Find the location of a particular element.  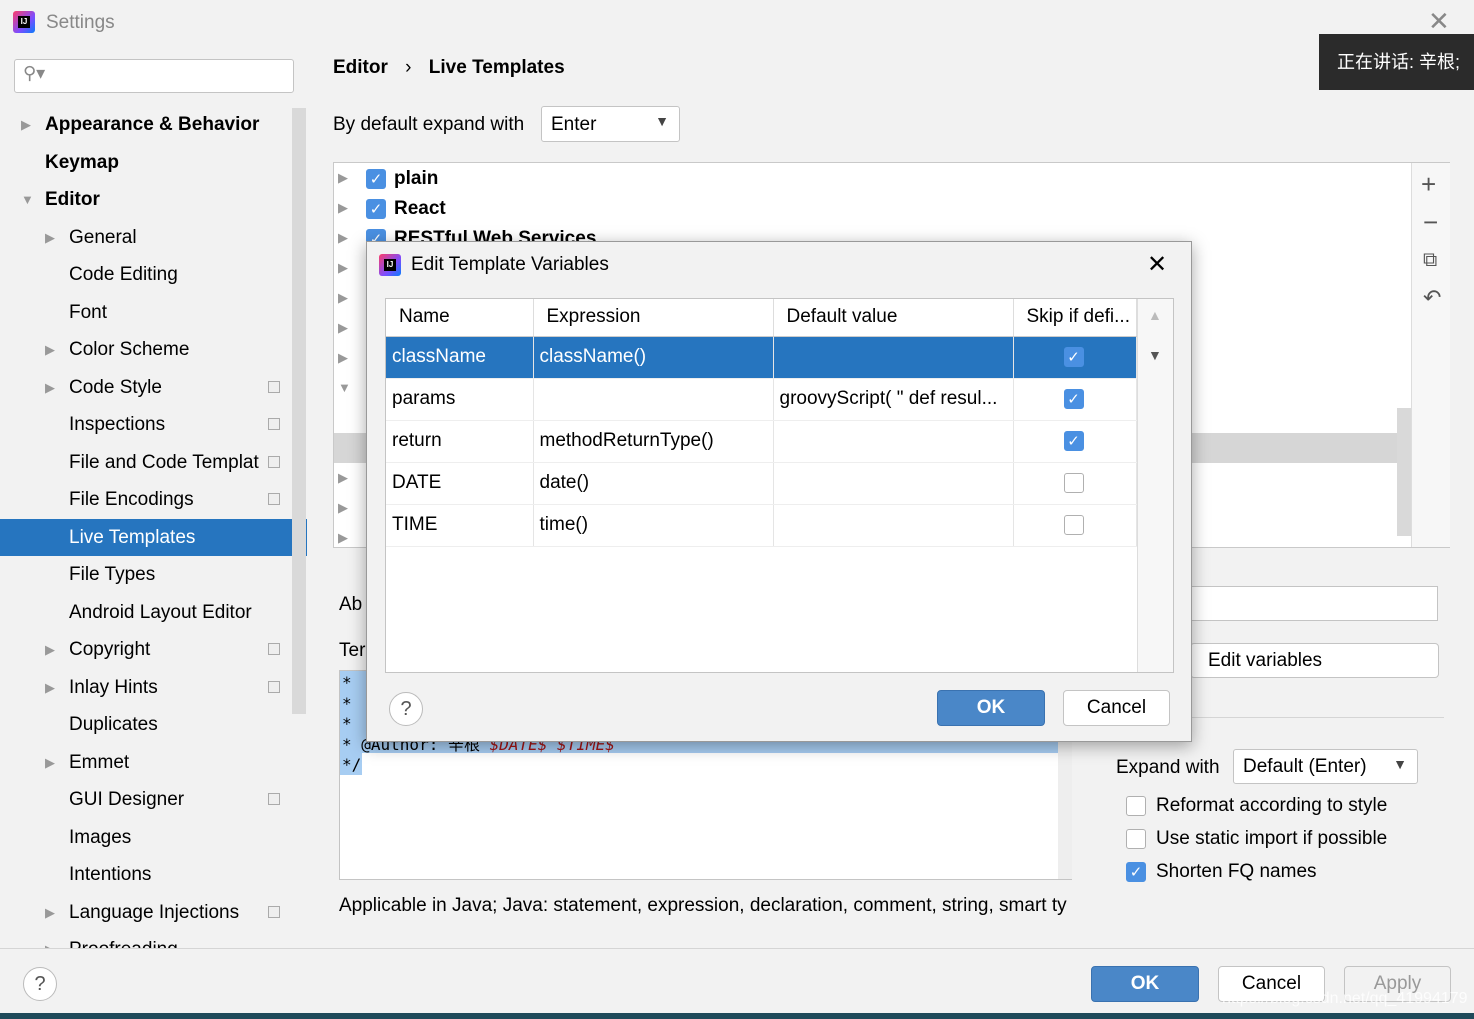

sidebar-item-code-editing: Code Editing is located at coordinates (146, 274).